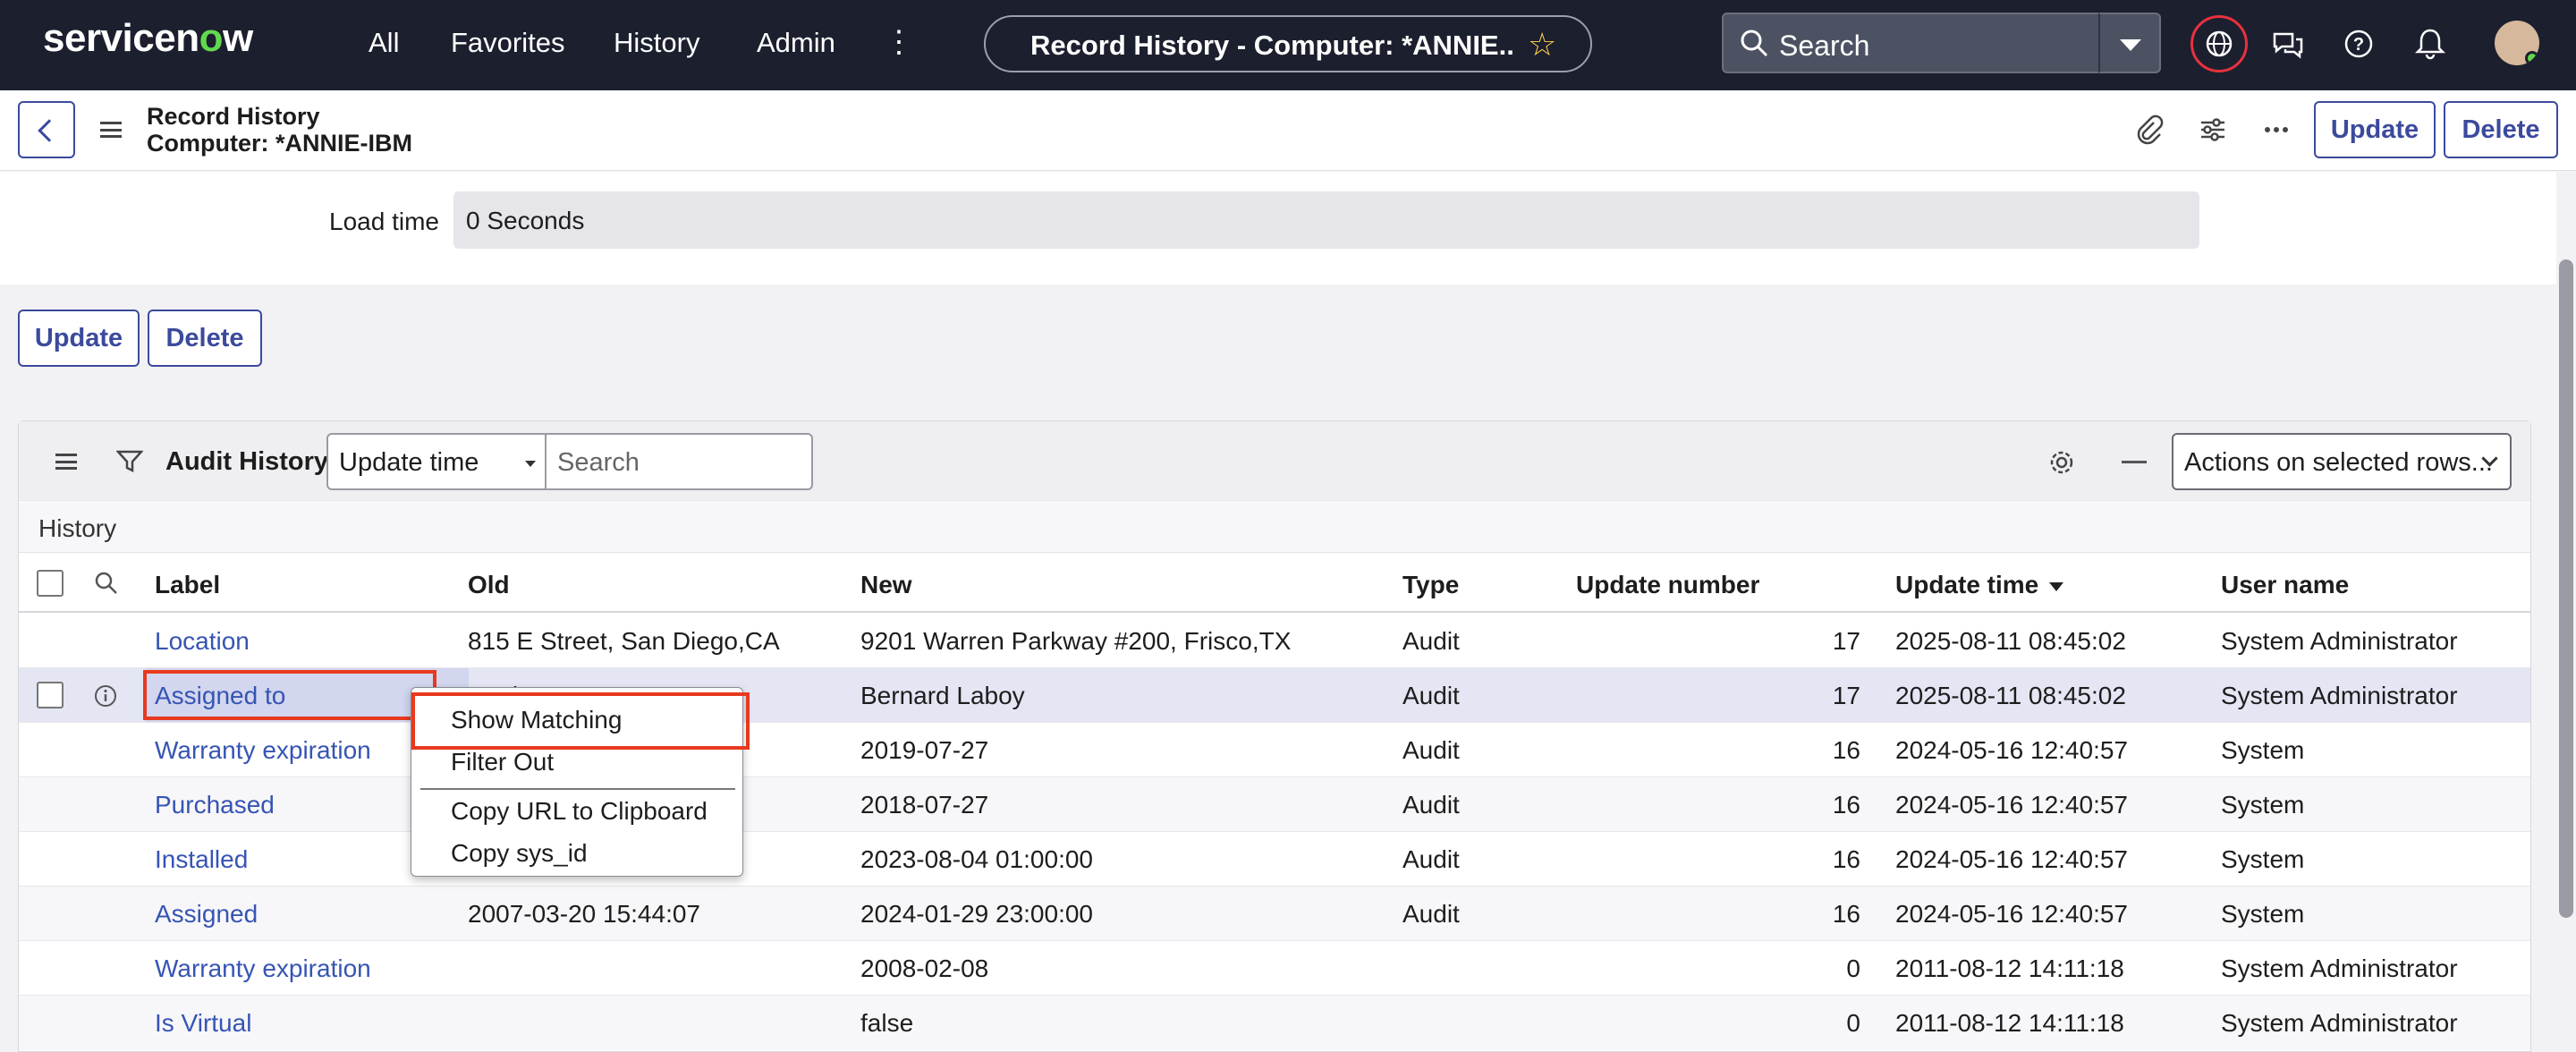  I want to click on cell-label: Purchased, so click(215, 805).